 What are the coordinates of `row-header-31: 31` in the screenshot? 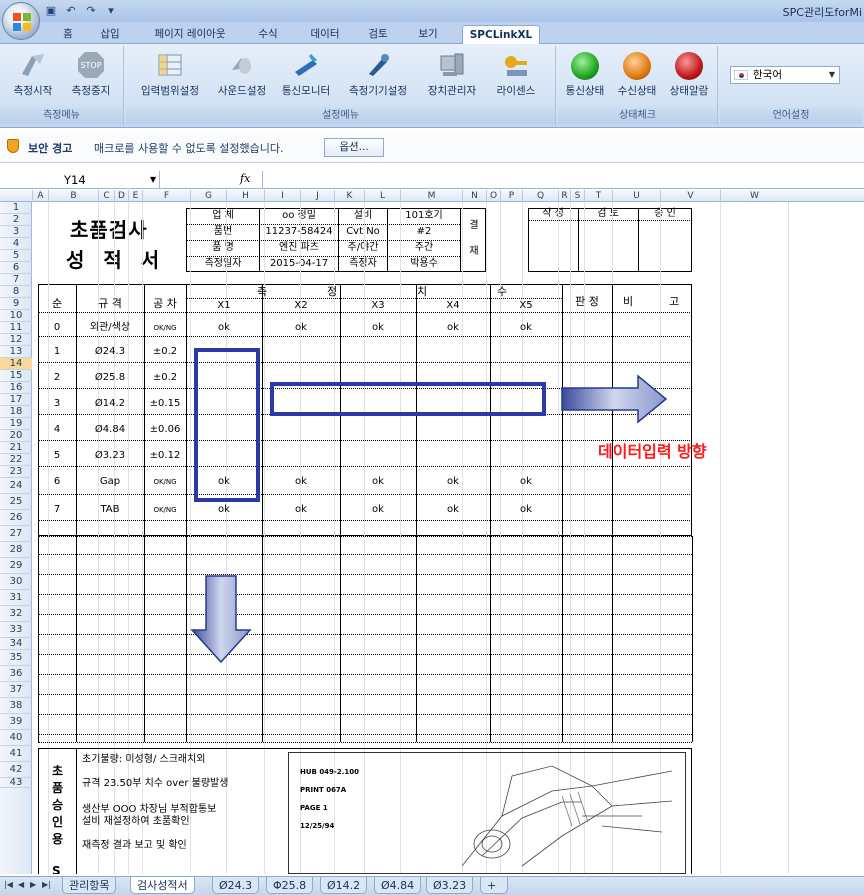 It's located at (16, 598).